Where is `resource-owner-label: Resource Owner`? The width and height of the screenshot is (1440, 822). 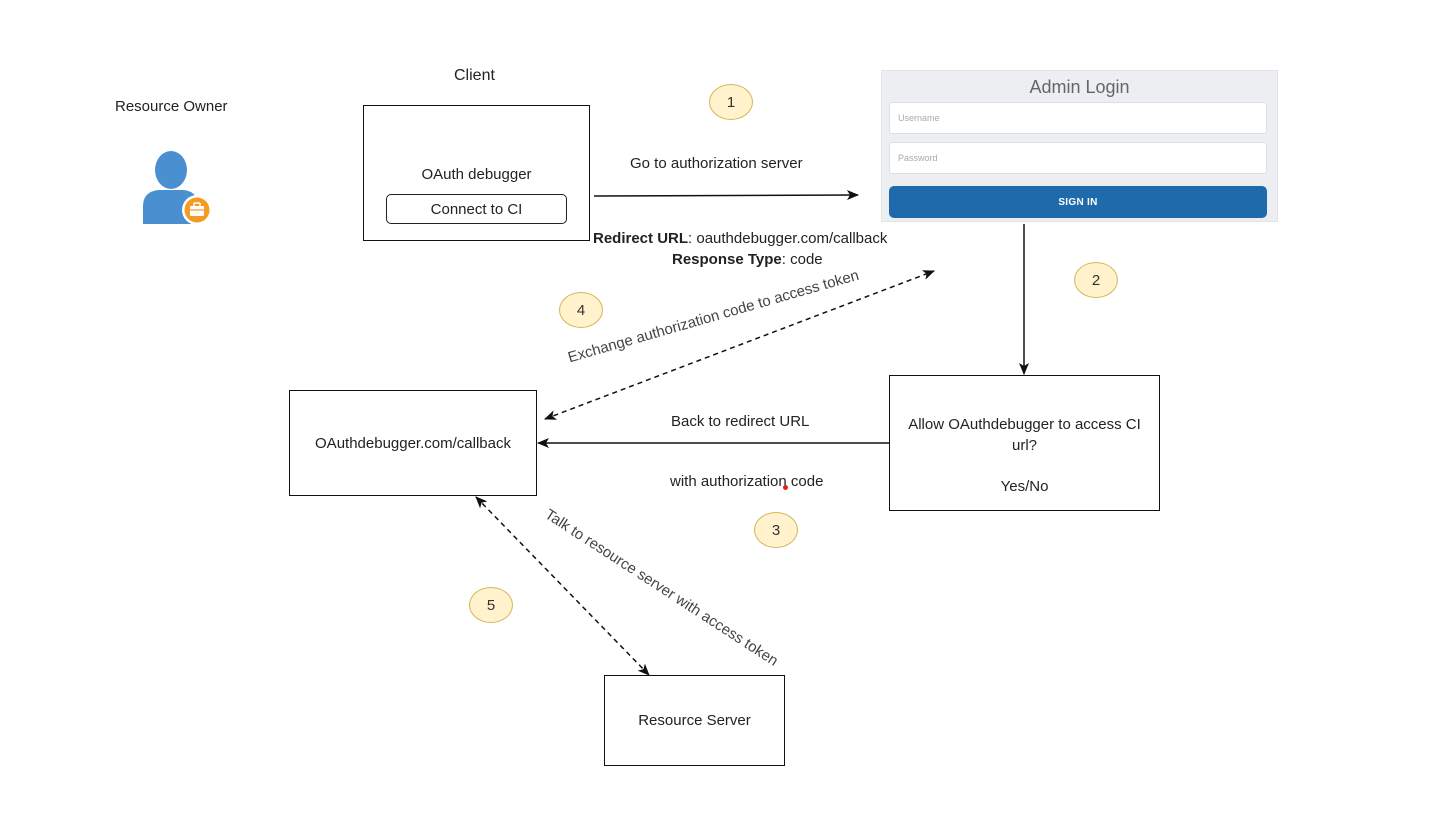 resource-owner-label: Resource Owner is located at coordinates (171, 106).